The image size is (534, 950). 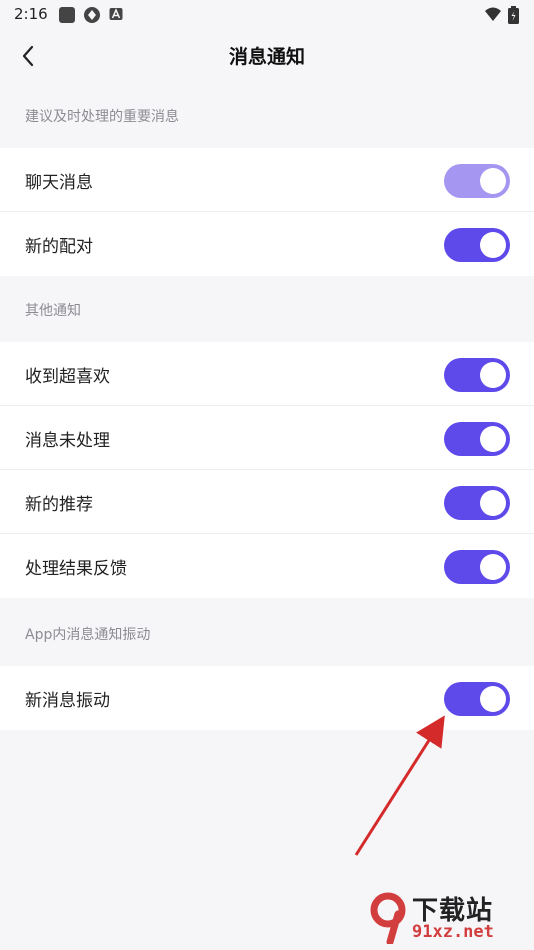 I want to click on super-like-toggle, so click(x=477, y=375).